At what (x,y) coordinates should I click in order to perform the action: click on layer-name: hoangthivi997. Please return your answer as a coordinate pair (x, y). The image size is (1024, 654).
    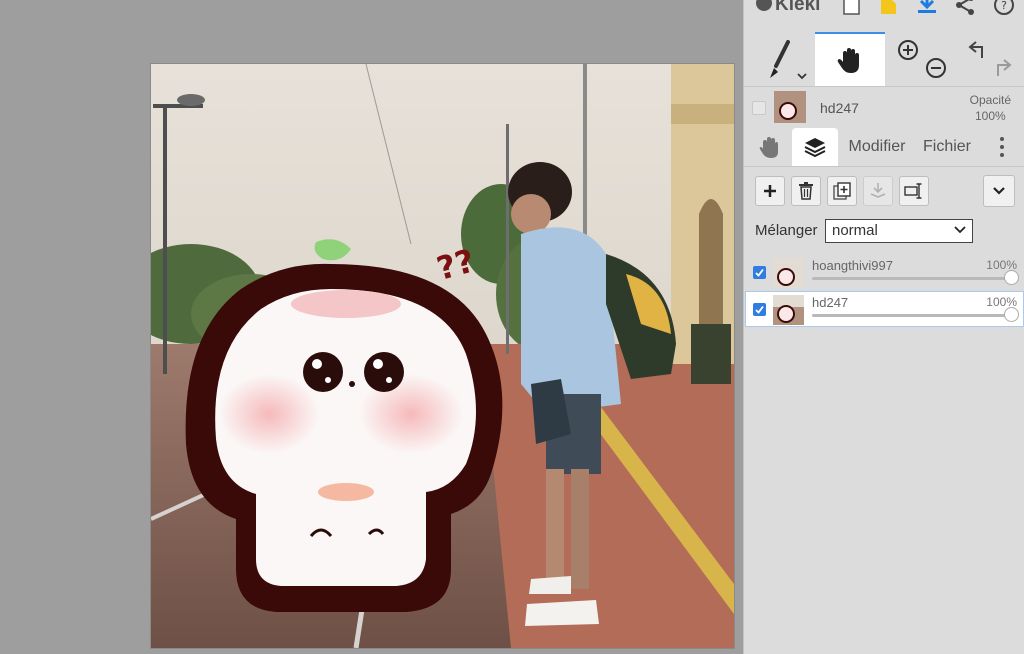
    Looking at the image, I should click on (852, 265).